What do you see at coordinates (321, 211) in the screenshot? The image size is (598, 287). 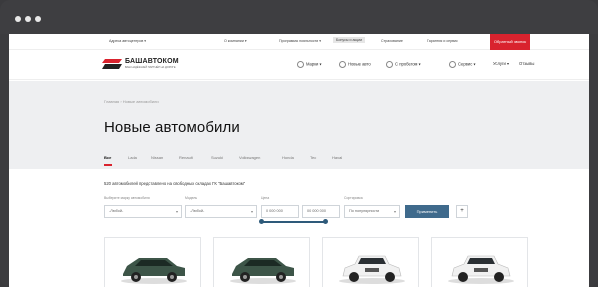 I see `price-to-input: 00 000 000` at bounding box center [321, 211].